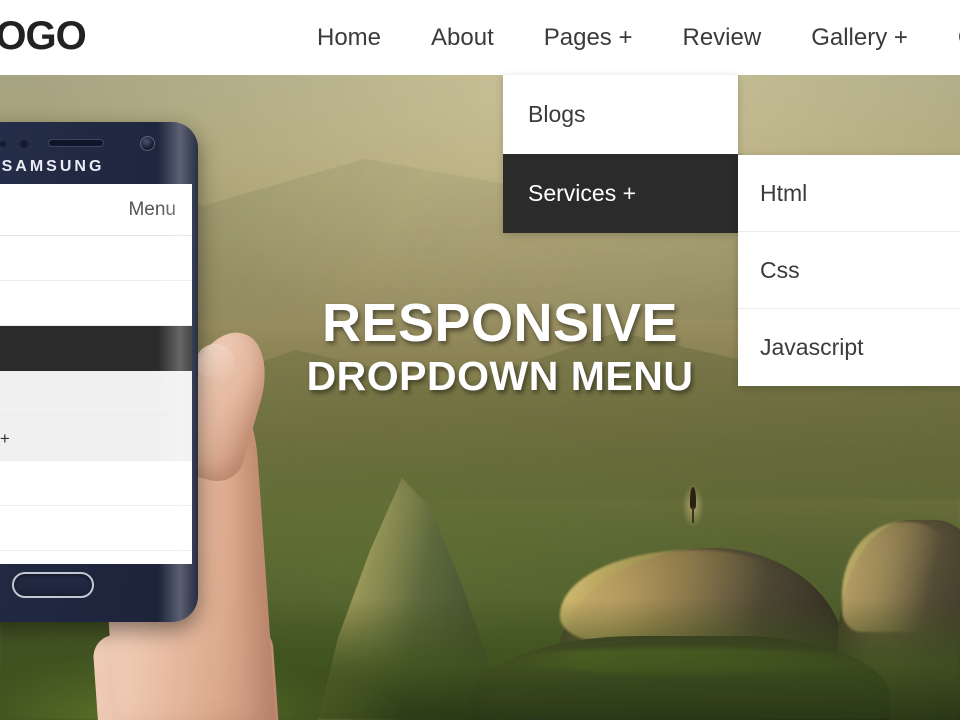 The width and height of the screenshot is (960, 720). I want to click on mobile-menu-toggle: Menu, so click(152, 210).